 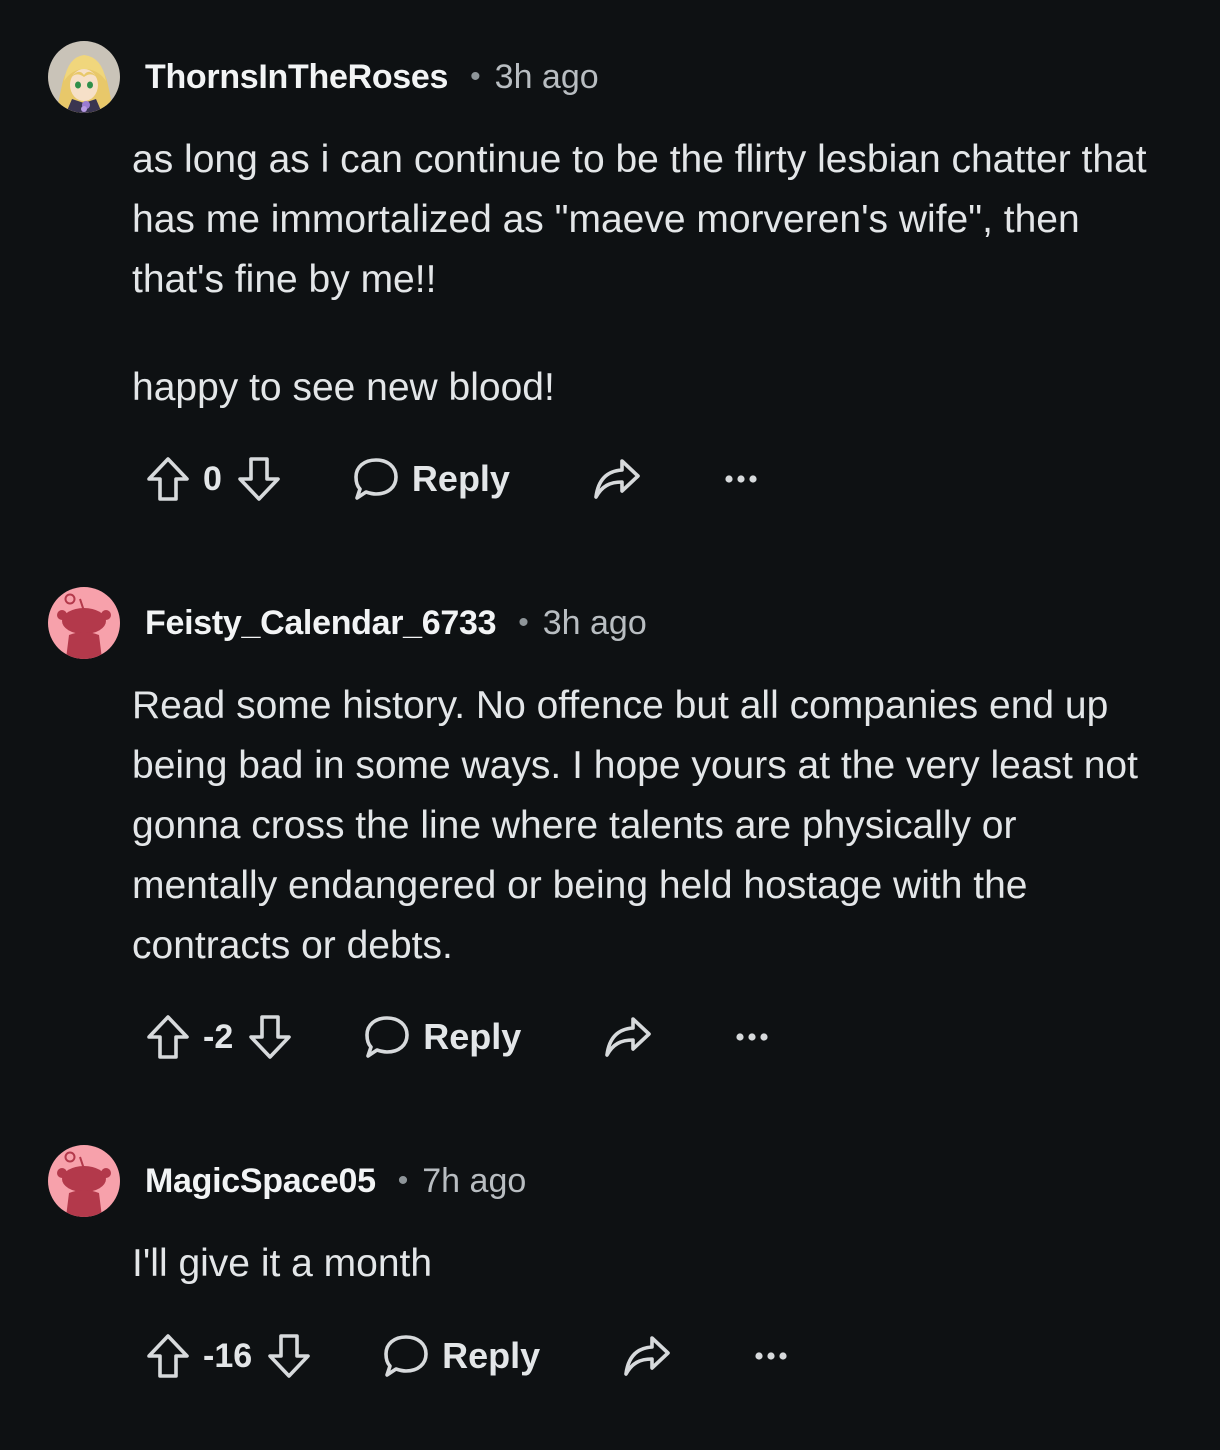 I want to click on comment-paragraph: I'll give it a month, so click(x=282, y=1263).